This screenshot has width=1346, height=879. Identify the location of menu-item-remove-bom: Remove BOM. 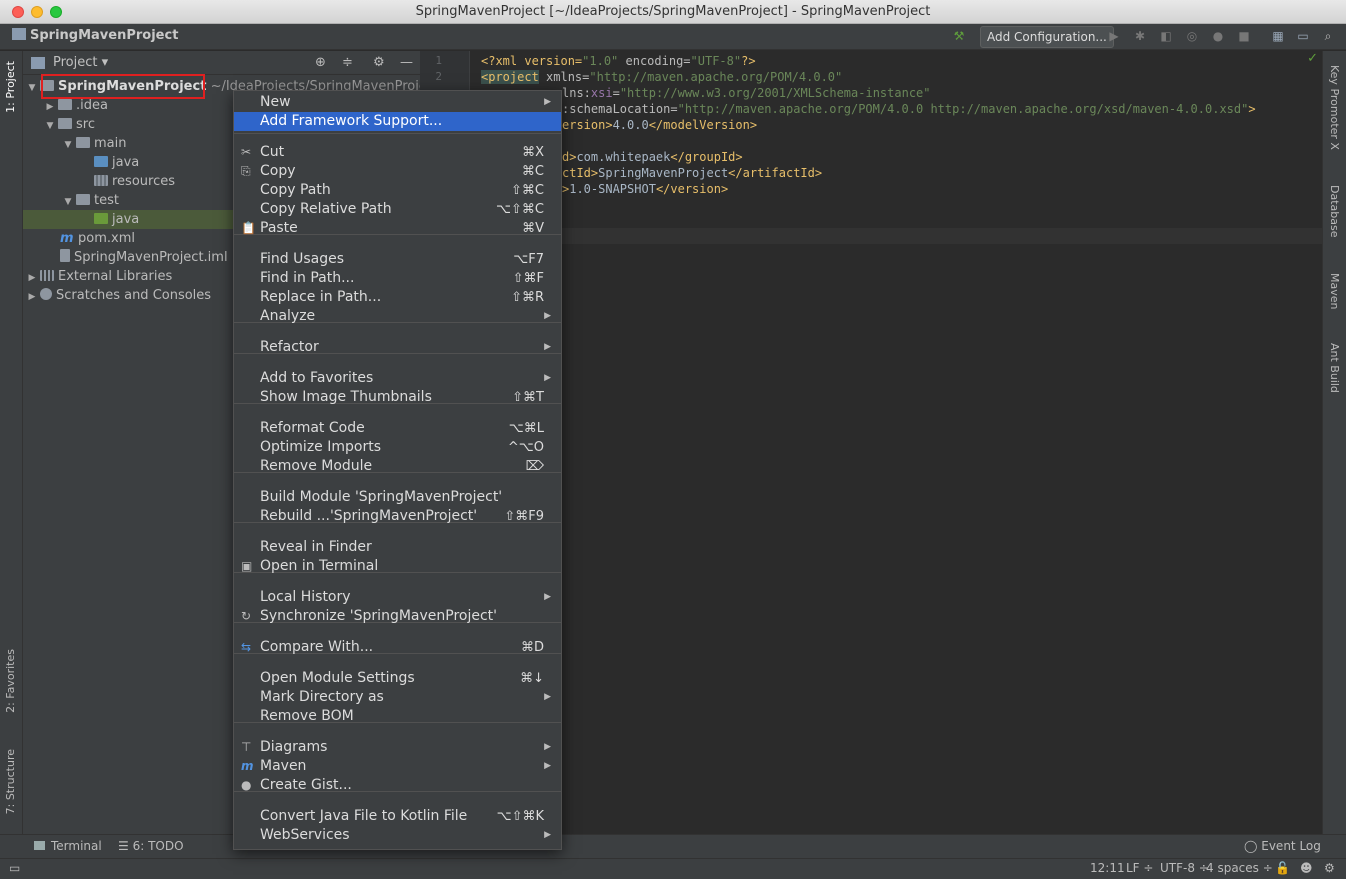
(397, 716).